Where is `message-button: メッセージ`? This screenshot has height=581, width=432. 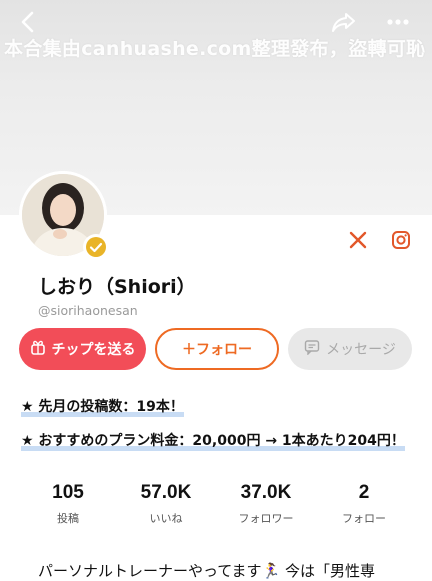
message-button: メッセージ is located at coordinates (350, 349).